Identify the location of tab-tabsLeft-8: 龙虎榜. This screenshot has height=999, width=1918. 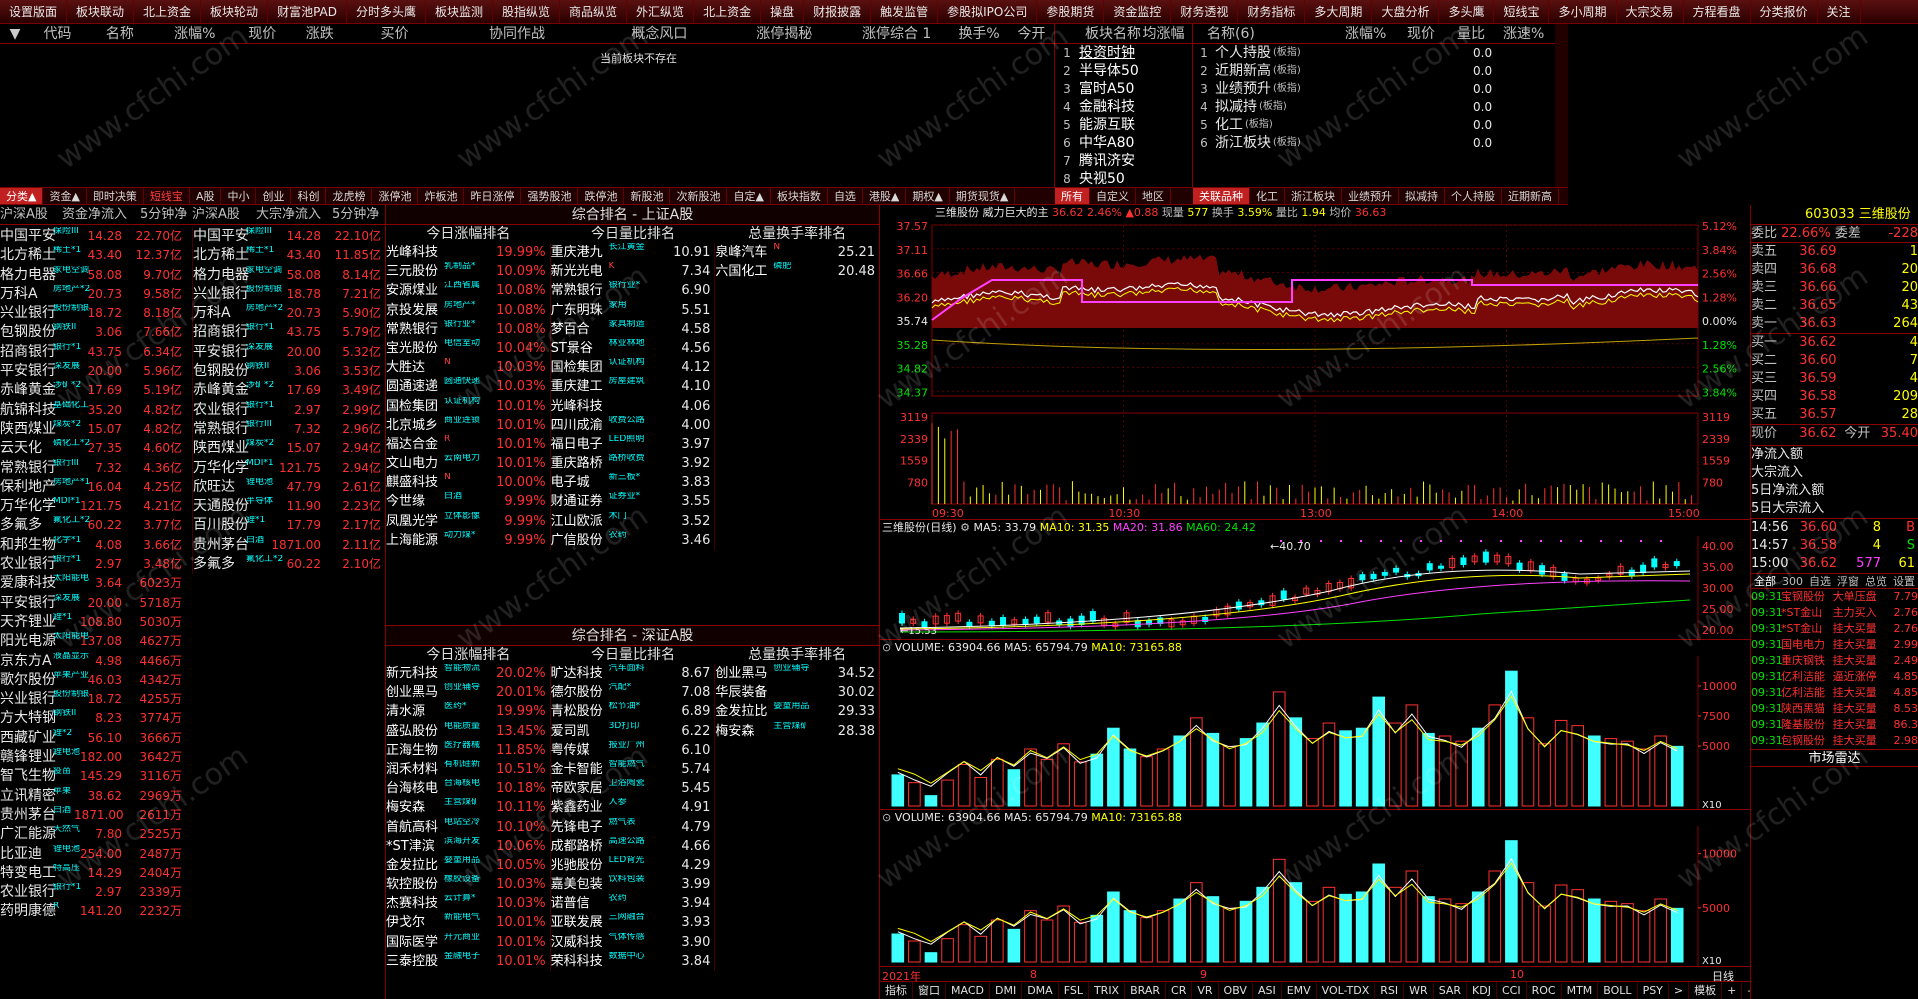
(349, 196).